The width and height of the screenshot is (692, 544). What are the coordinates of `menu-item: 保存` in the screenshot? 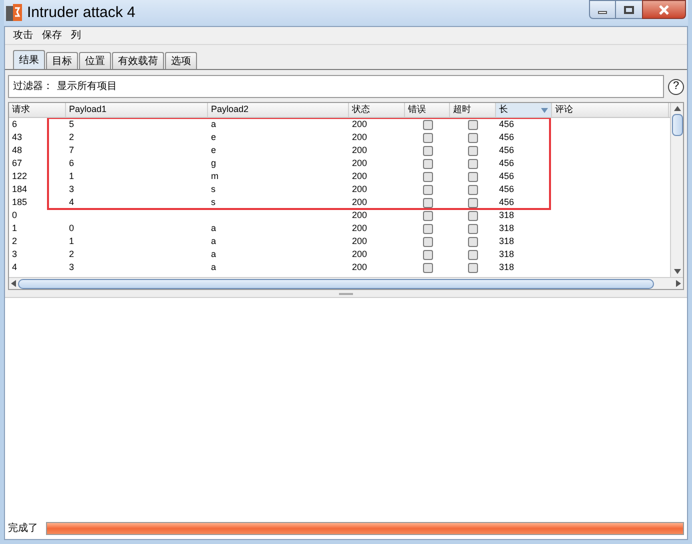 It's located at (52, 35).